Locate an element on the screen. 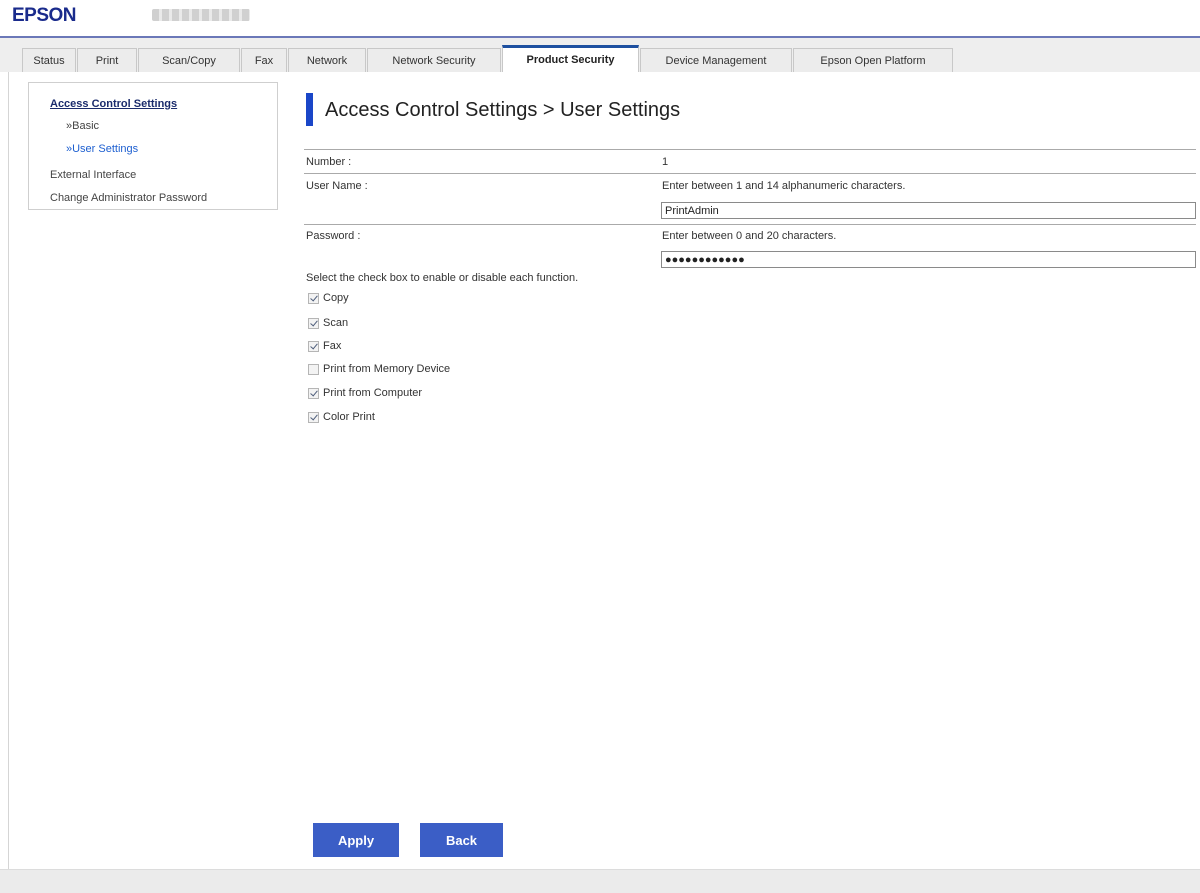  scan-checkbox is located at coordinates (313, 323).